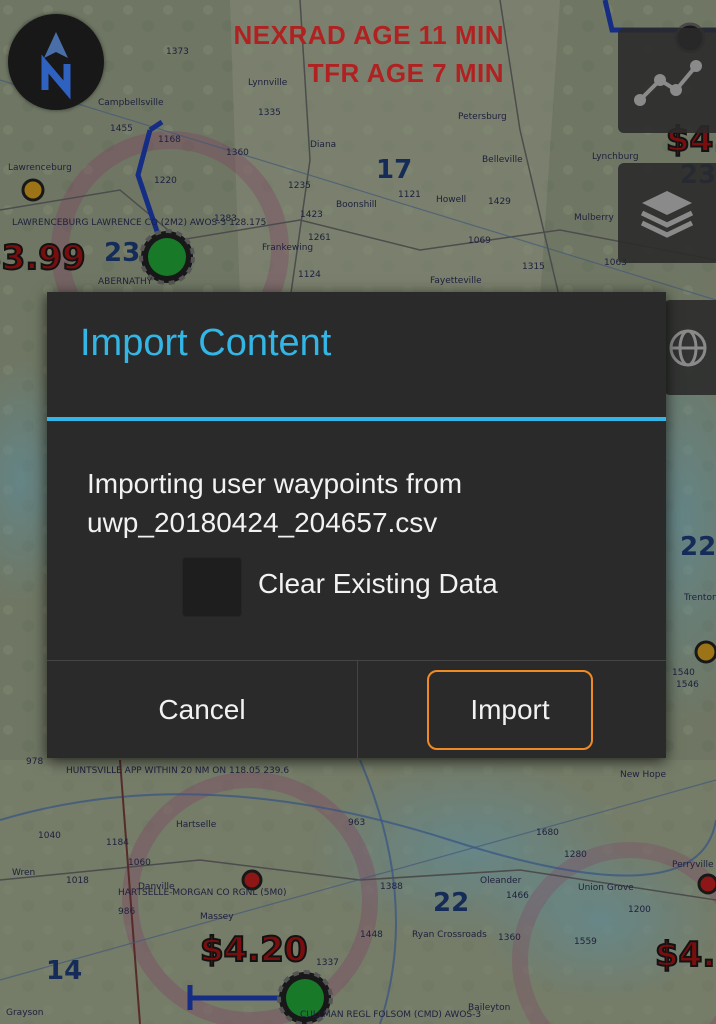 The height and width of the screenshot is (1024, 716). I want to click on chart-view-button, so click(667, 80).